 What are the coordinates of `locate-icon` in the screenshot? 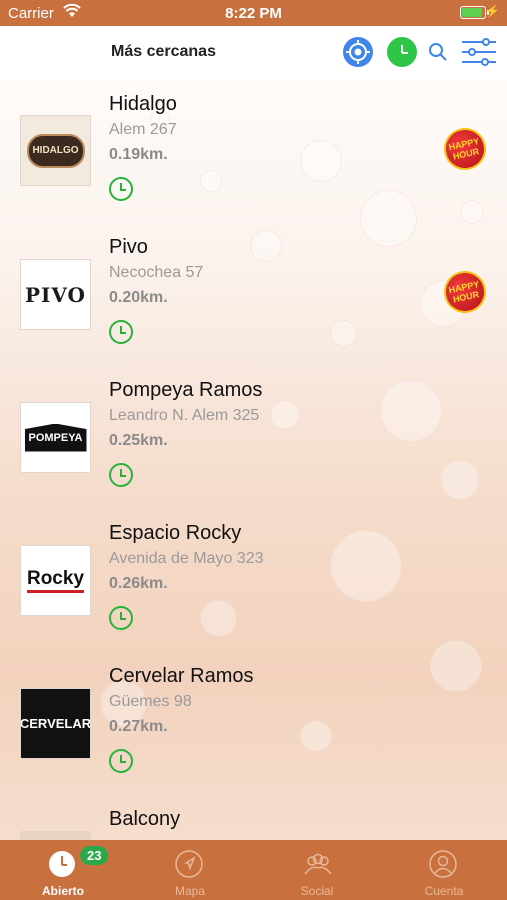 It's located at (358, 52).